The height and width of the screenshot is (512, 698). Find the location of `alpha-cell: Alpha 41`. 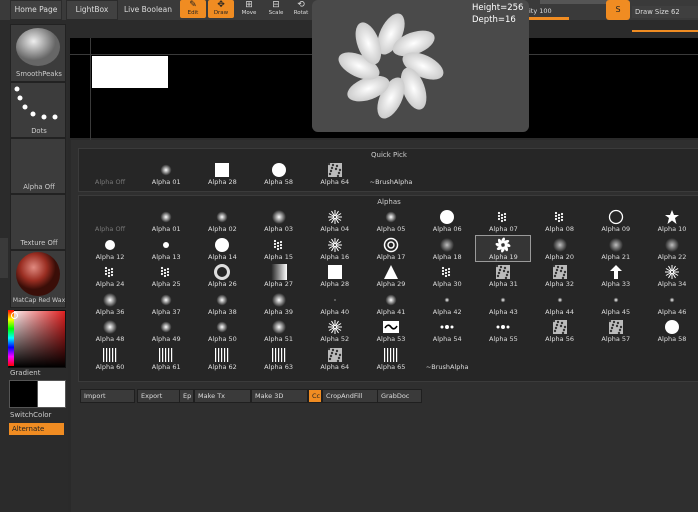

alpha-cell: Alpha 41 is located at coordinates (391, 303).